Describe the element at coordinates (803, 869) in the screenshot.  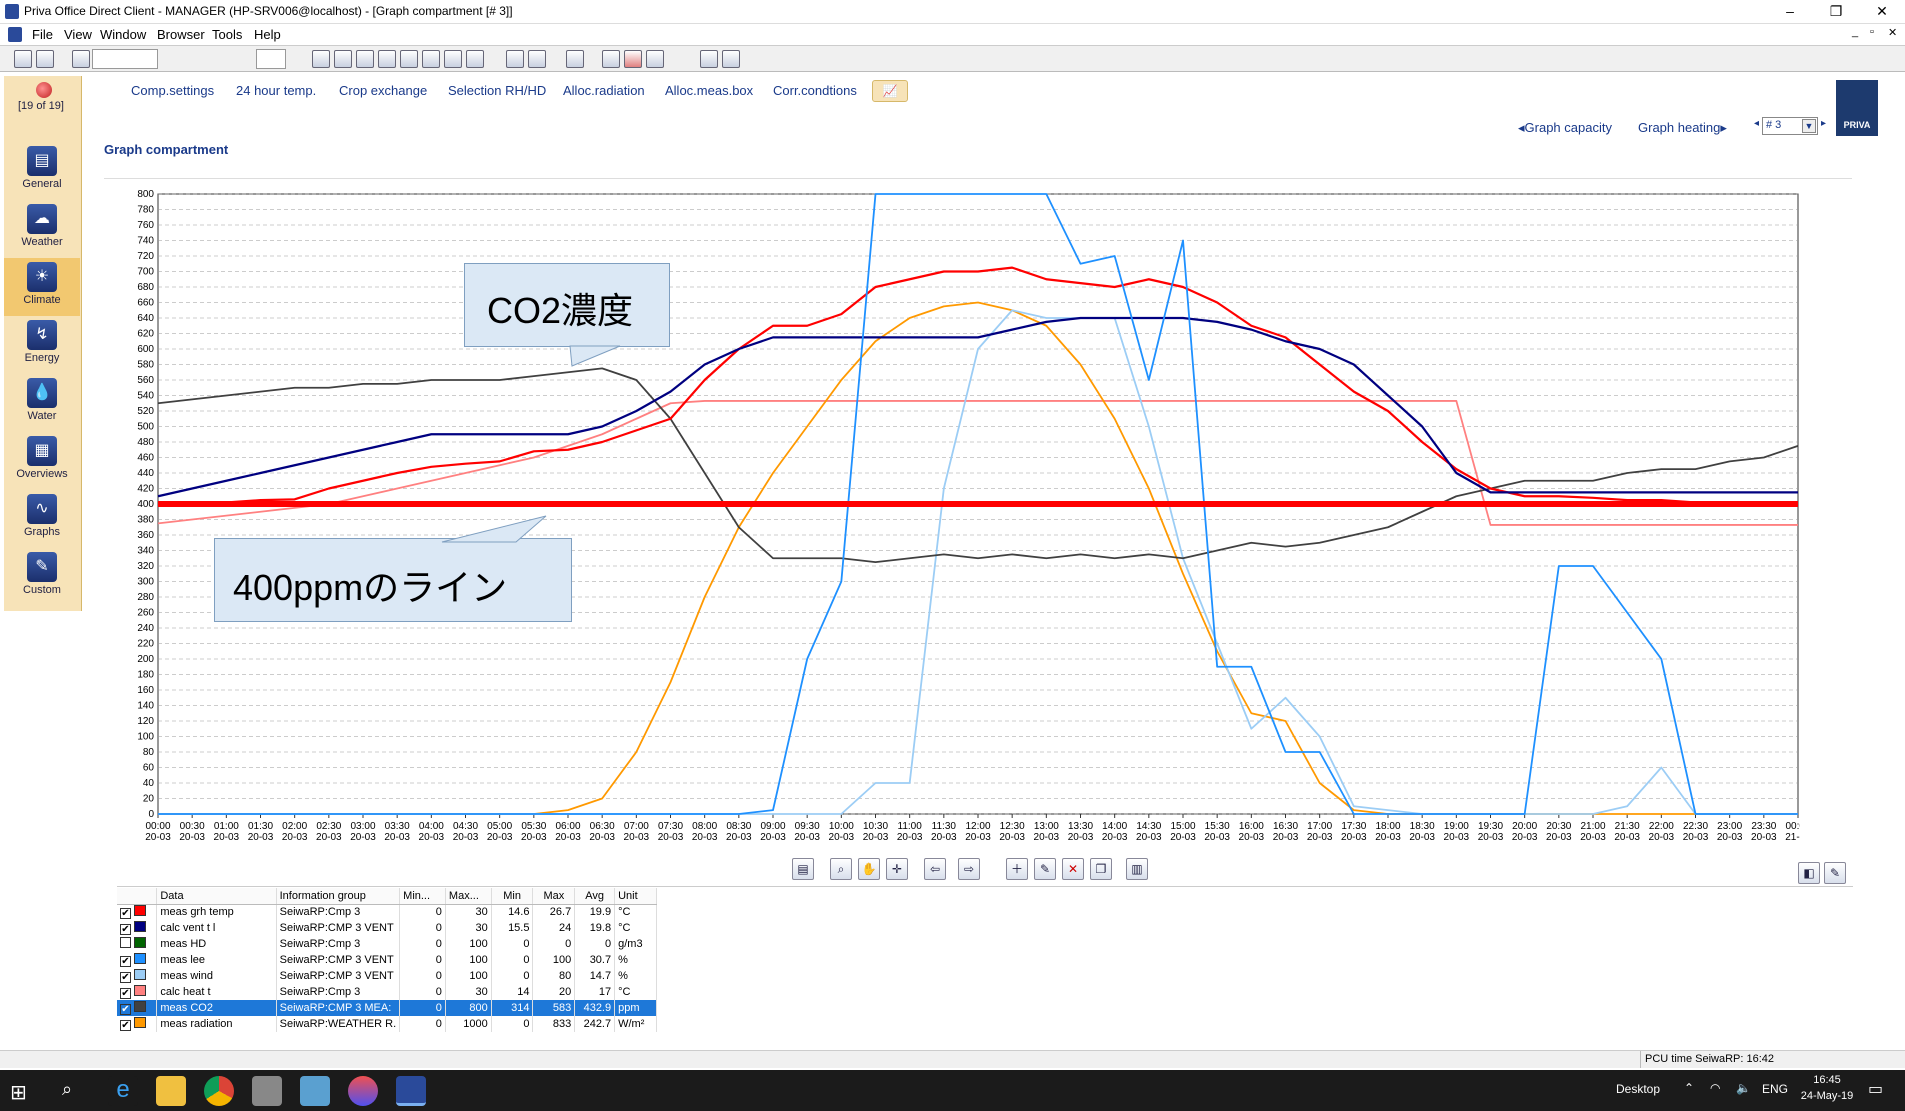
I see `chart-data-icon: ▤` at that location.